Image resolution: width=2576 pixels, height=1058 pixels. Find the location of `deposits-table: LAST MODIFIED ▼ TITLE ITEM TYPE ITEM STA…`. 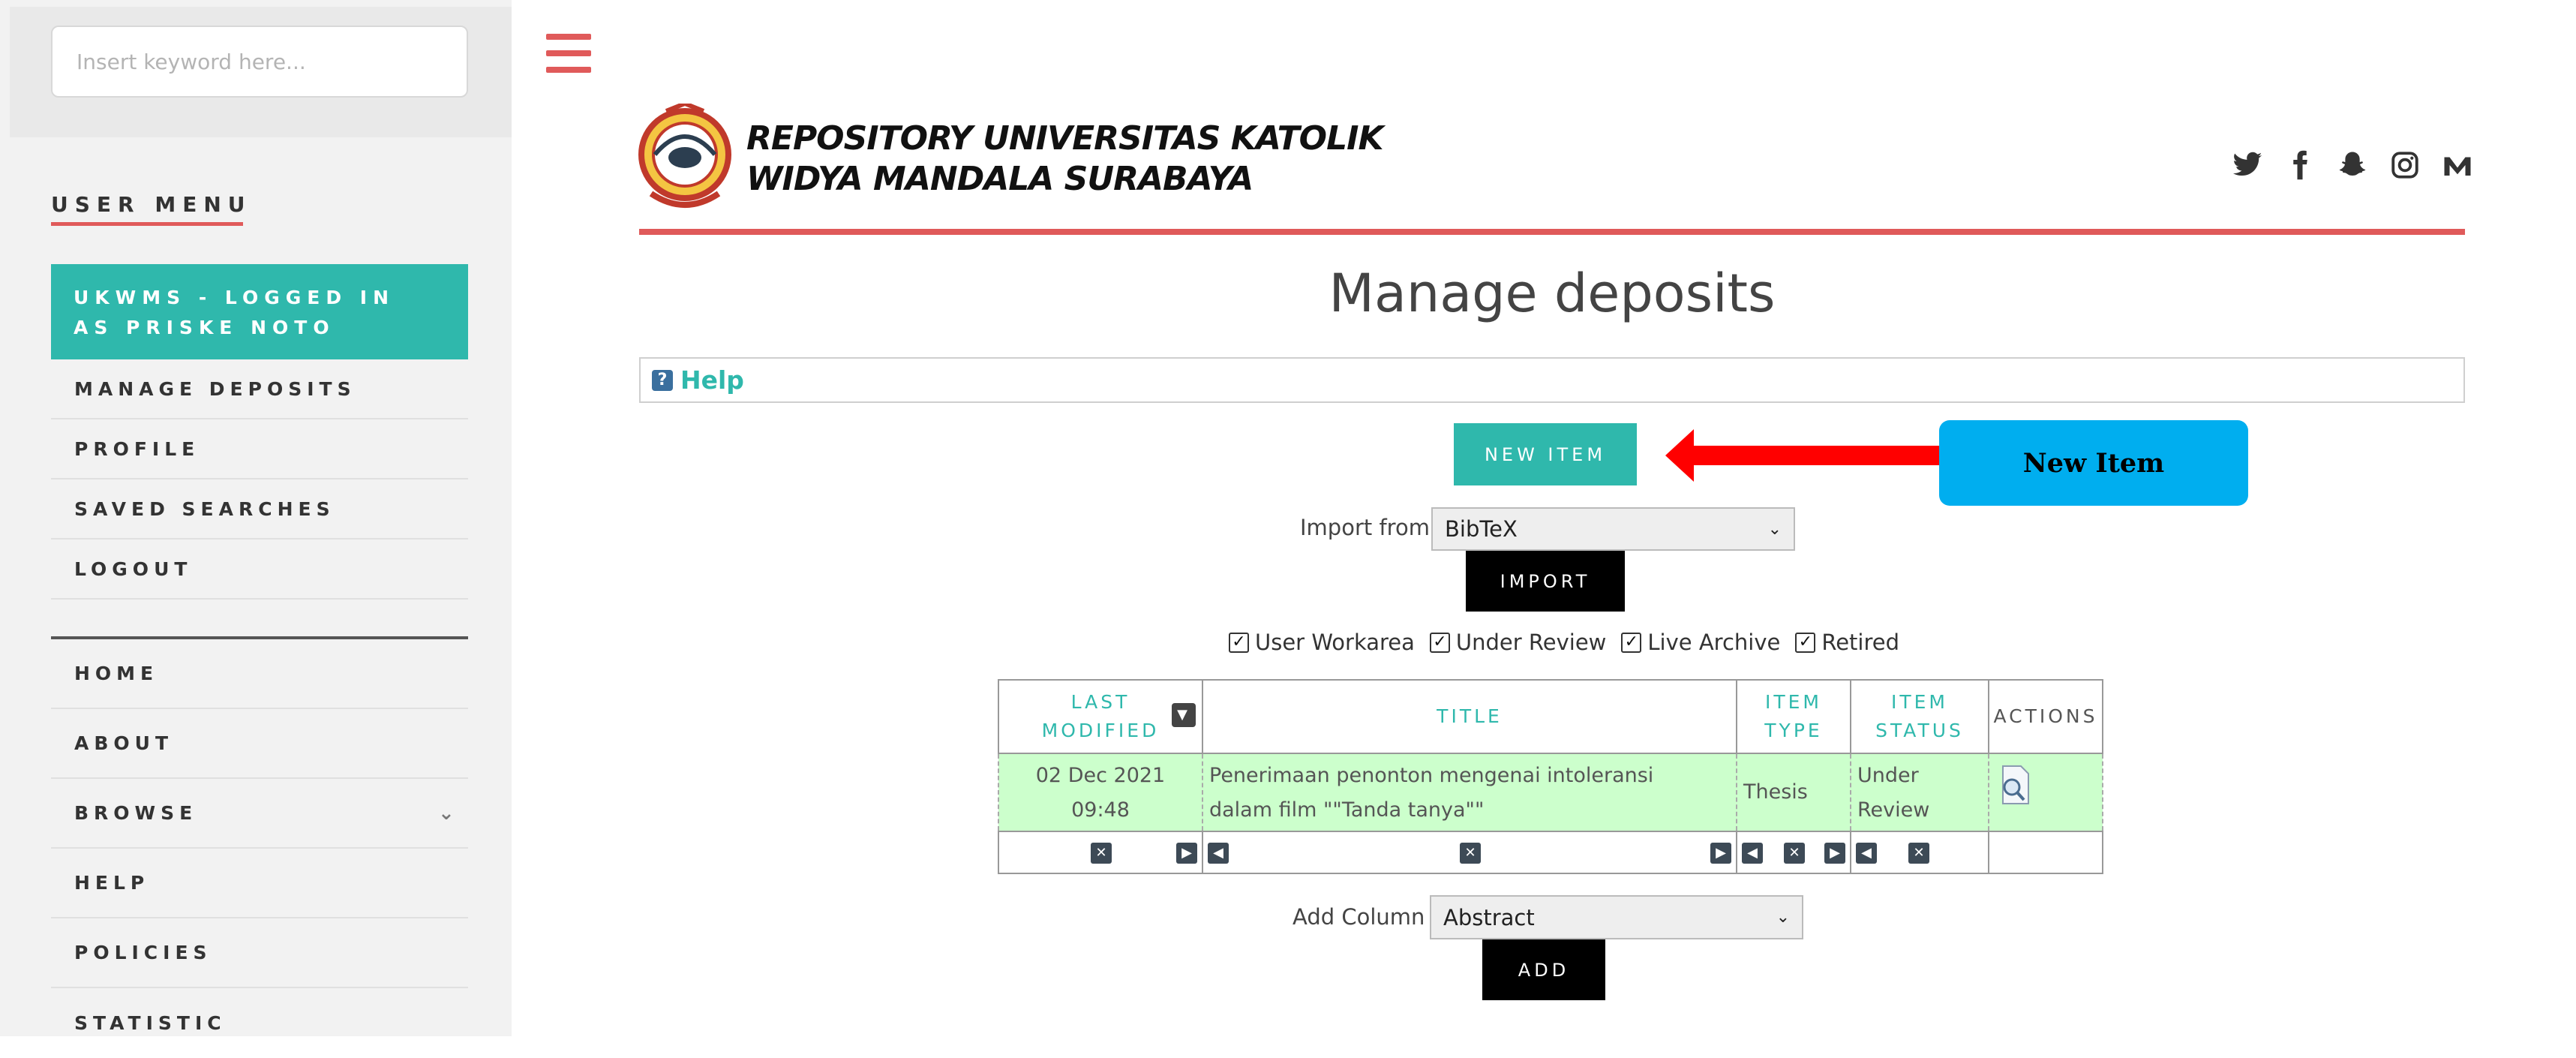

deposits-table: LAST MODIFIED ▼ TITLE ITEM TYPE ITEM STA… is located at coordinates (1550, 776).